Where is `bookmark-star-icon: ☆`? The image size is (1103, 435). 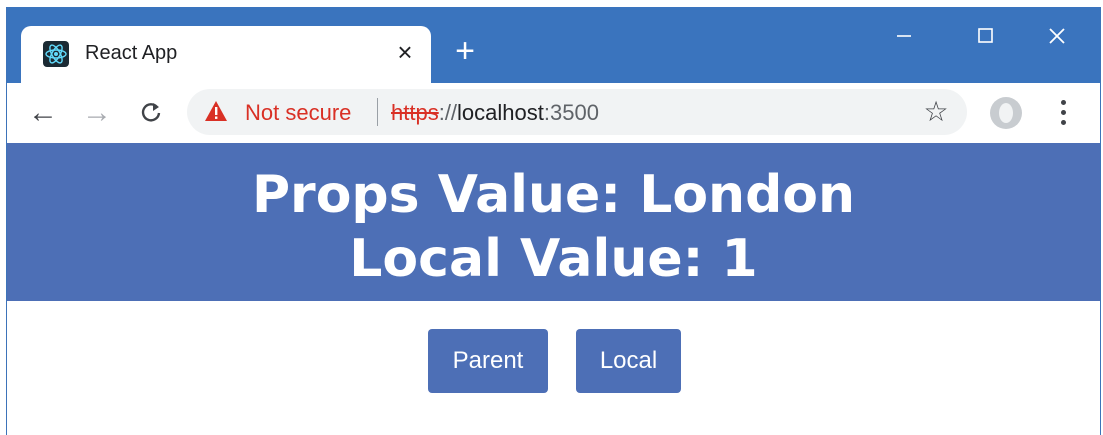 bookmark-star-icon: ☆ is located at coordinates (936, 112).